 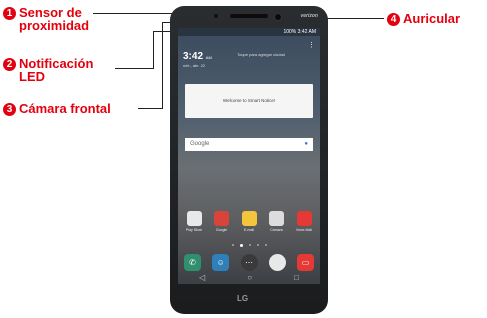 What do you see at coordinates (216, 16) in the screenshot?
I see `proximity-sensor` at bounding box center [216, 16].